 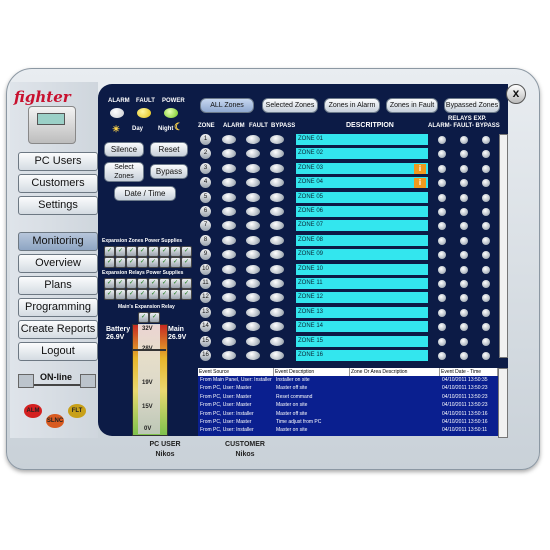 I want to click on zone-description: ZONE 01, so click(x=362, y=139).